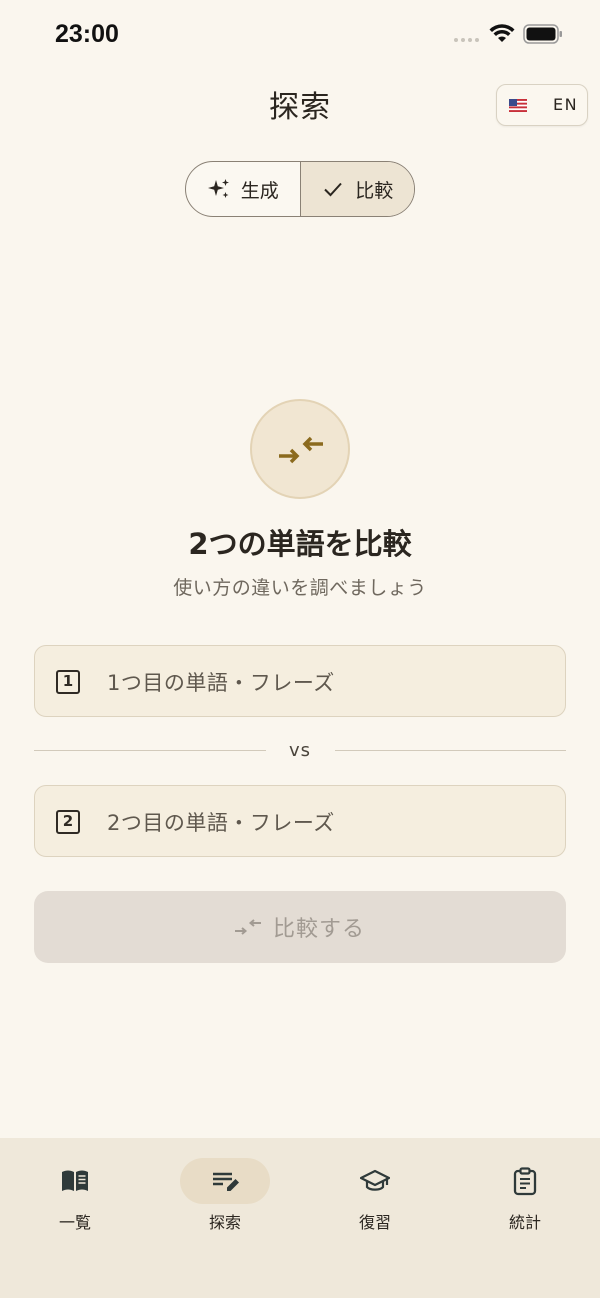 The image size is (600, 1298). What do you see at coordinates (542, 105) in the screenshot?
I see `language-button: EN` at bounding box center [542, 105].